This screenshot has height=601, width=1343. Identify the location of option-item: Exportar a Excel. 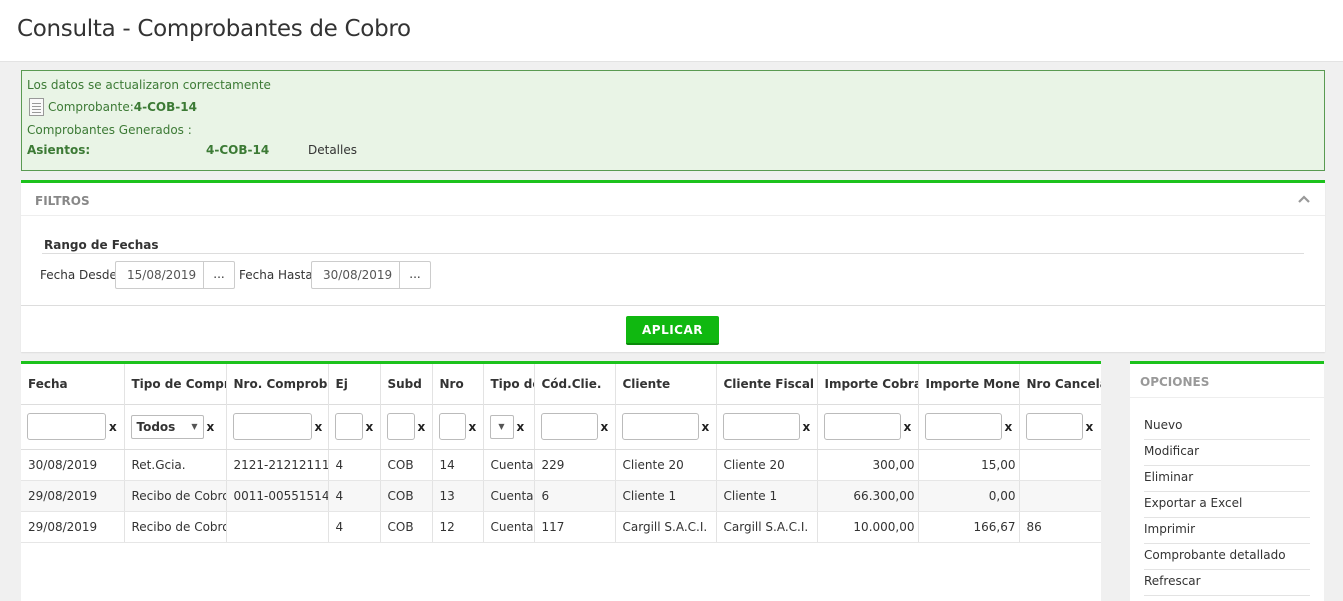
(1227, 505).